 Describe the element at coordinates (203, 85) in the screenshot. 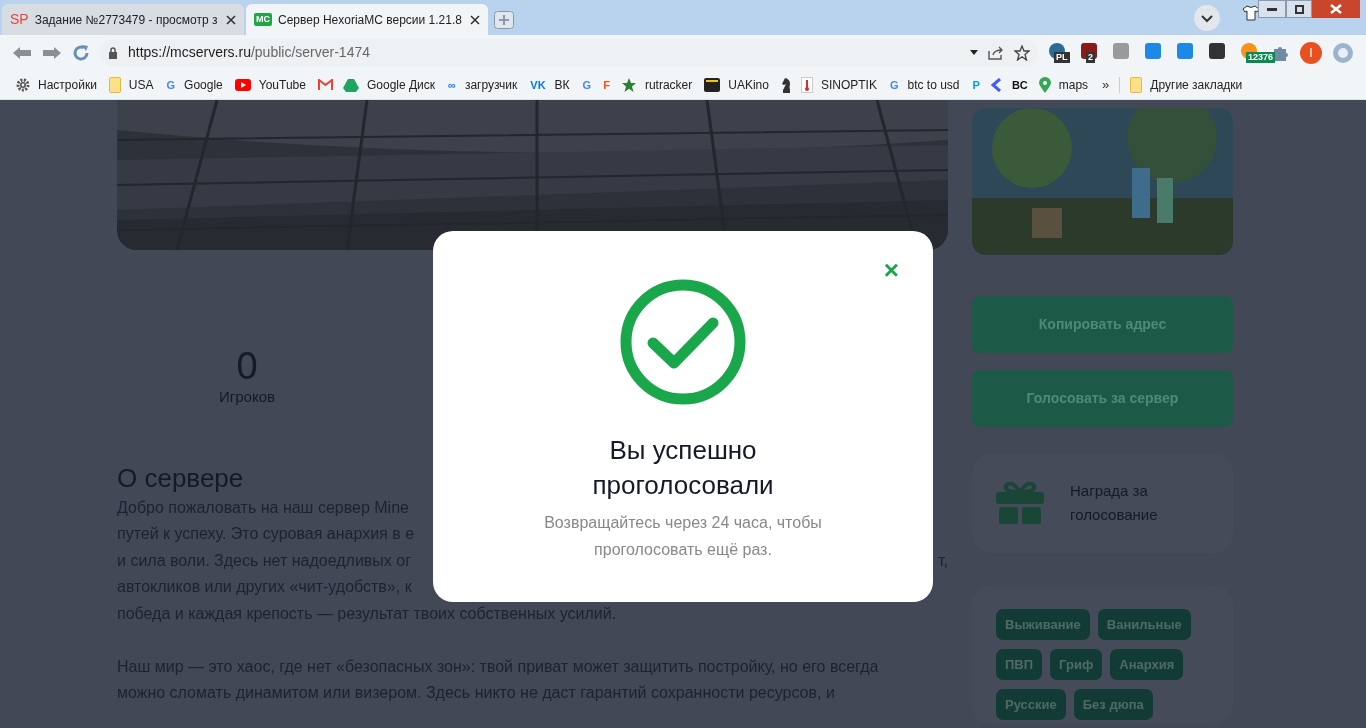

I see `bookmark-label: Google` at that location.